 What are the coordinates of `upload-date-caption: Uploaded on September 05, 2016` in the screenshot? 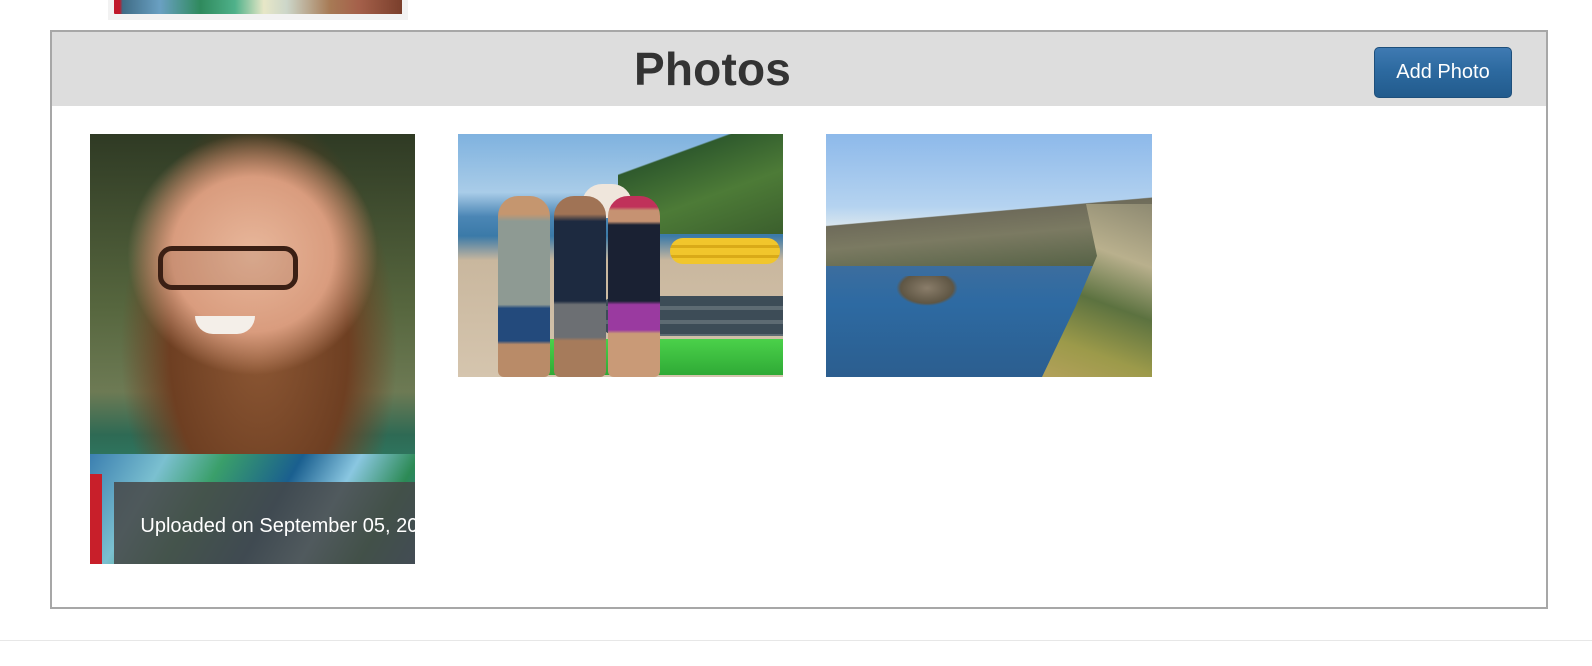 It's located at (277, 525).